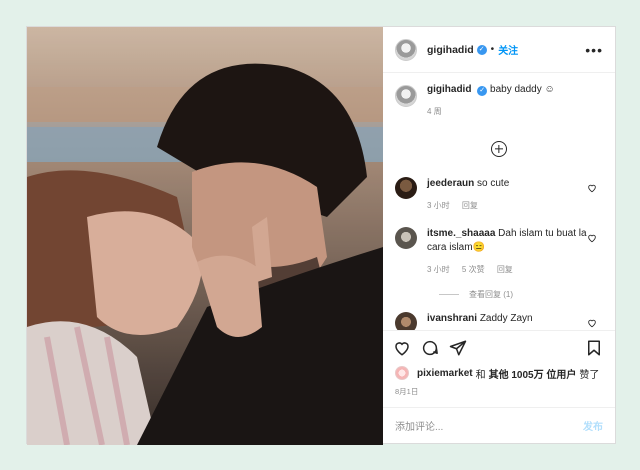  I want to click on comment-username: jeederaun, so click(450, 183).